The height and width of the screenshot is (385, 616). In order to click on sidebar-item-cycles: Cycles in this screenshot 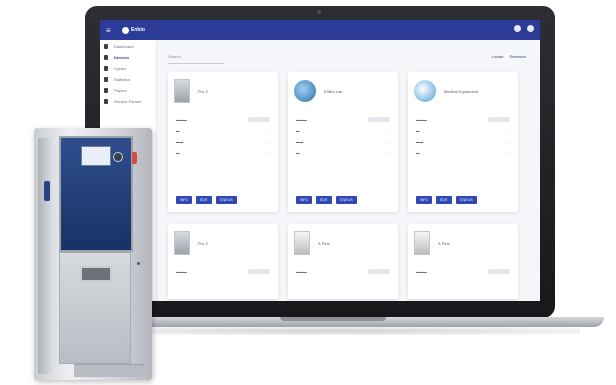, I will do `click(128, 68)`.